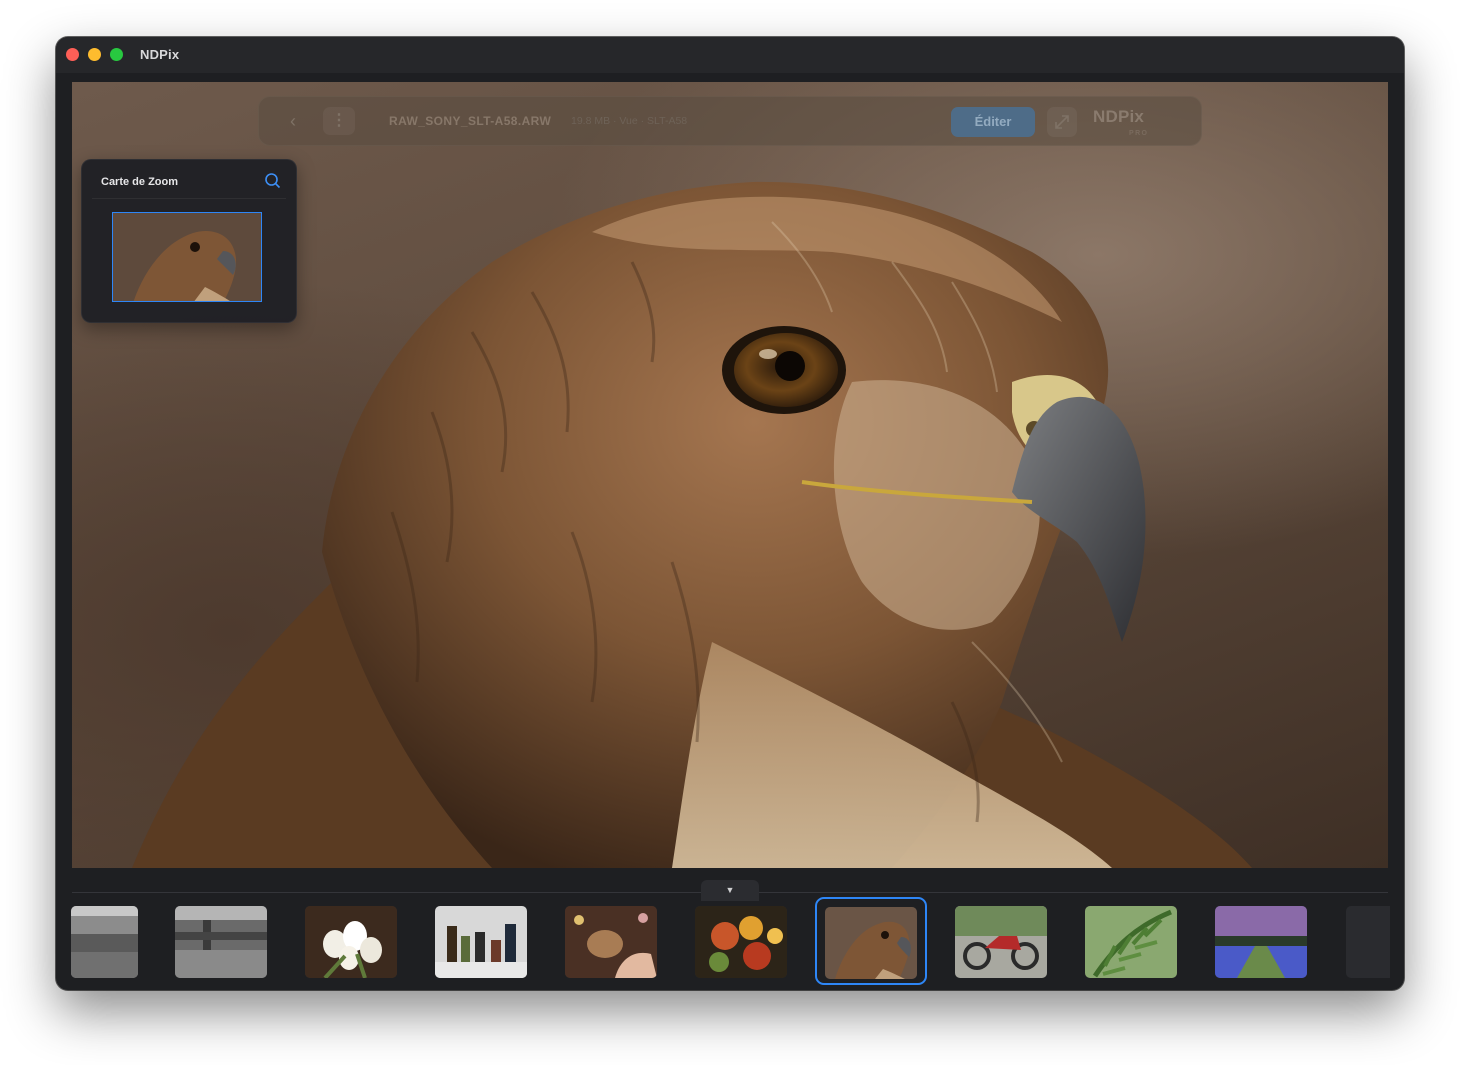 The height and width of the screenshot is (1065, 1460). I want to click on filmstrip-toggle-button: ▼, so click(730, 890).